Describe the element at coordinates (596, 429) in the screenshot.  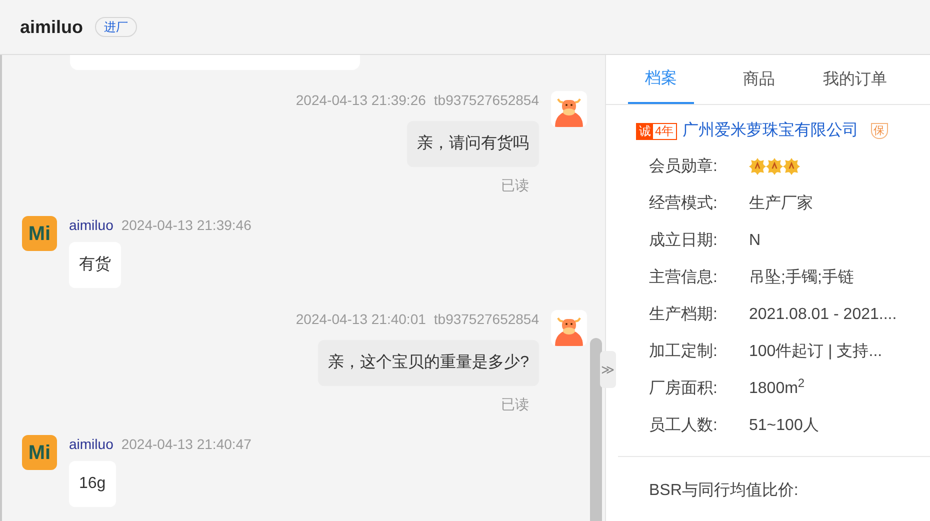
I see `scrollbar-thumb` at that location.